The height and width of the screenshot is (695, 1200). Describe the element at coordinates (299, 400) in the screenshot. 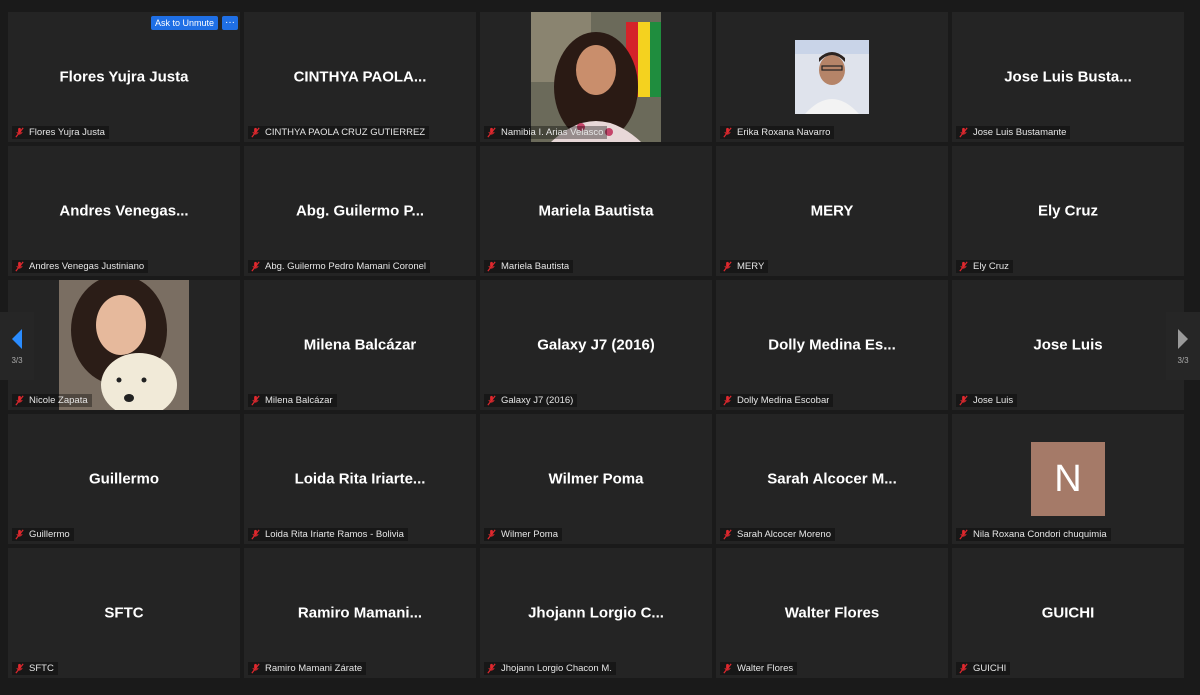

I see `participant-name: Milena Balcázar` at that location.